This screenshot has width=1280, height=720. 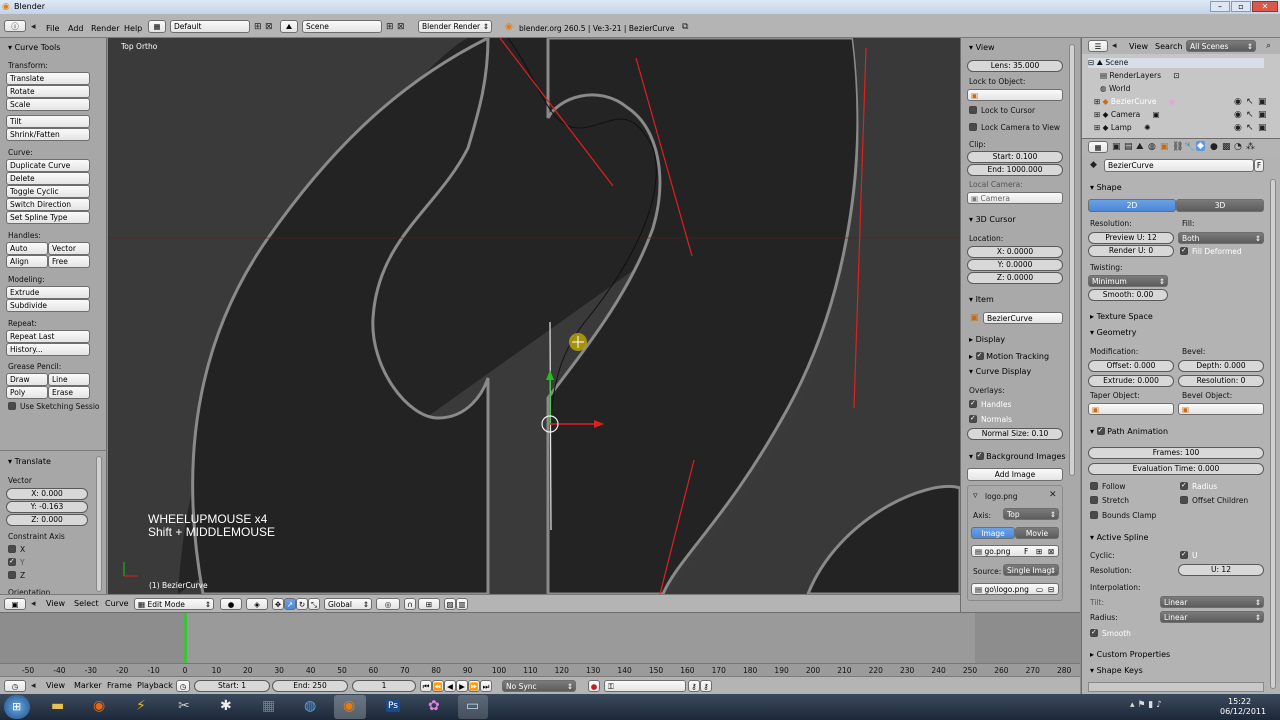 I want to click on taskbar-app-6: ▦, so click(x=268, y=707).